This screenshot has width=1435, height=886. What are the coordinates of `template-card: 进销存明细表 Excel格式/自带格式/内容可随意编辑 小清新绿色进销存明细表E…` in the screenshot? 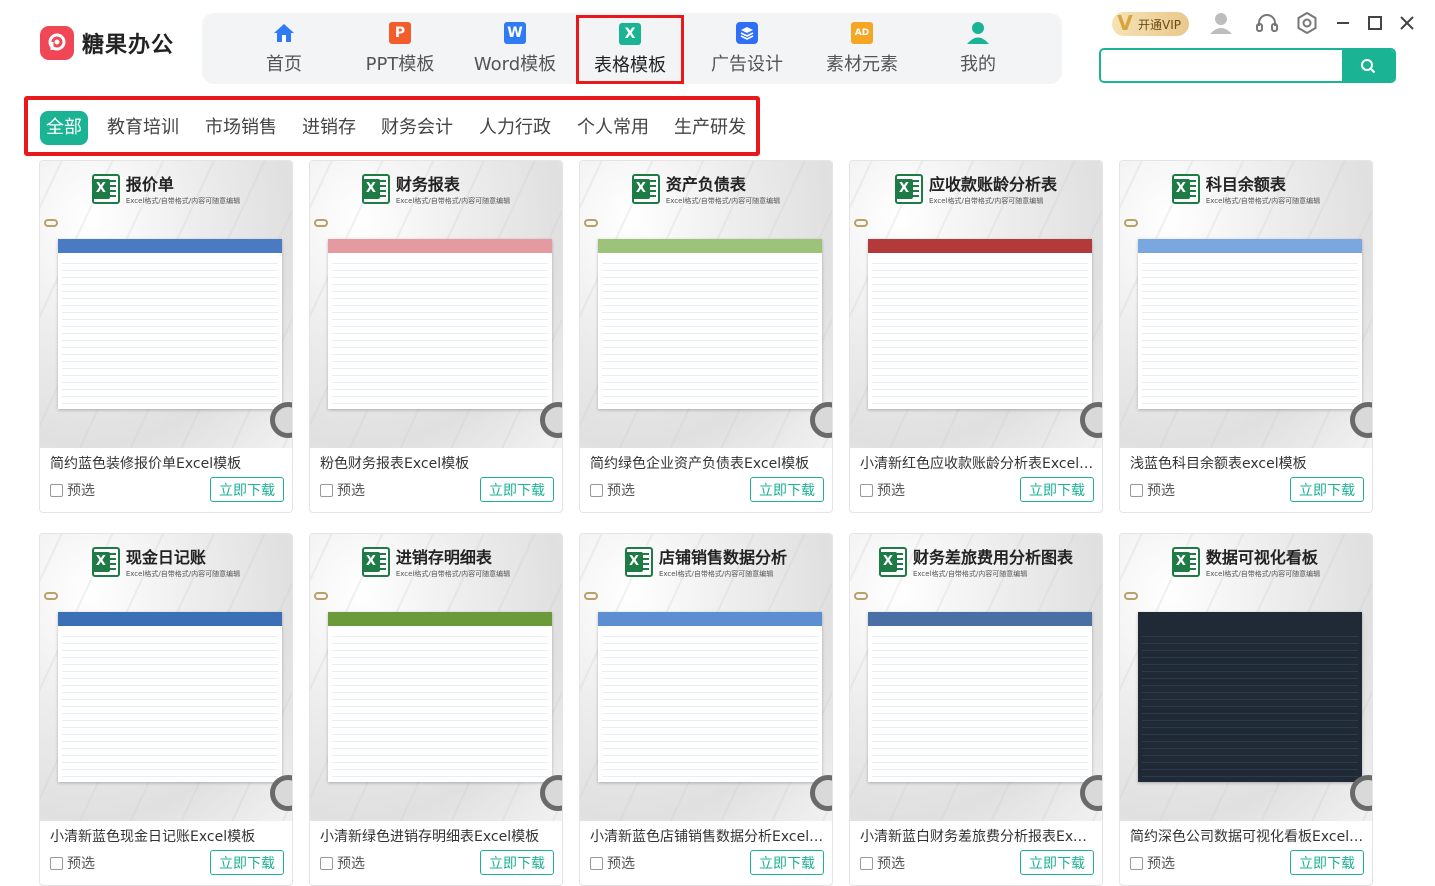 It's located at (436, 709).